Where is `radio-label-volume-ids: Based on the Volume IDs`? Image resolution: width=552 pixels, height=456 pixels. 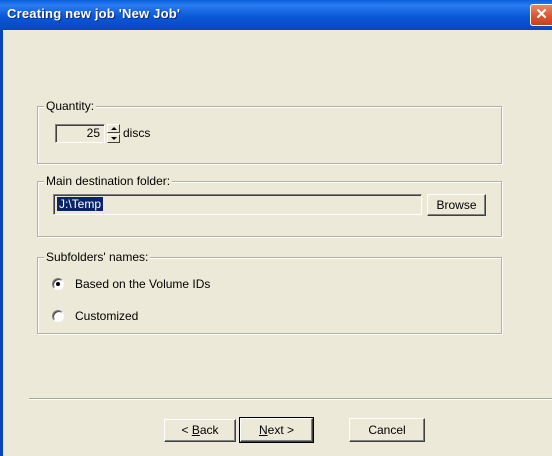 radio-label-volume-ids: Based on the Volume IDs is located at coordinates (143, 284).